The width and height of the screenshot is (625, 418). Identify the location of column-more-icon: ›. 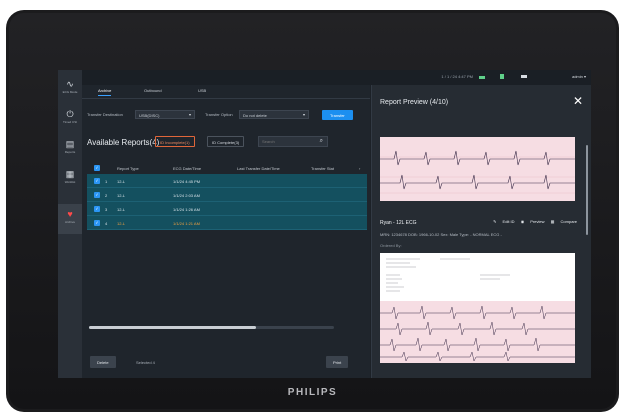
(359, 168).